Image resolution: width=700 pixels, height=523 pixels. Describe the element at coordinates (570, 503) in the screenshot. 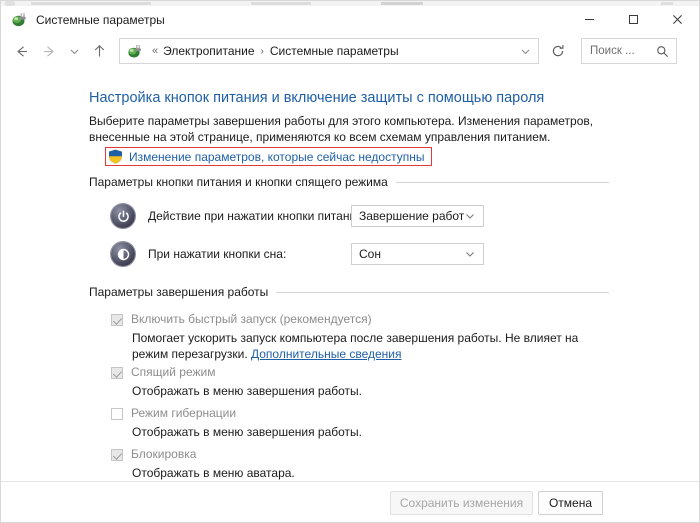

I see `cancel-button: Отмена` at that location.